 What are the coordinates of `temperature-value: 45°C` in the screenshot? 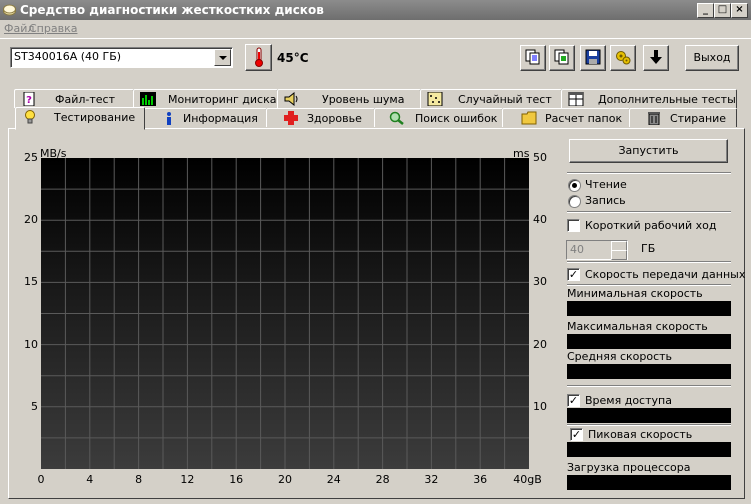 It's located at (293, 58).